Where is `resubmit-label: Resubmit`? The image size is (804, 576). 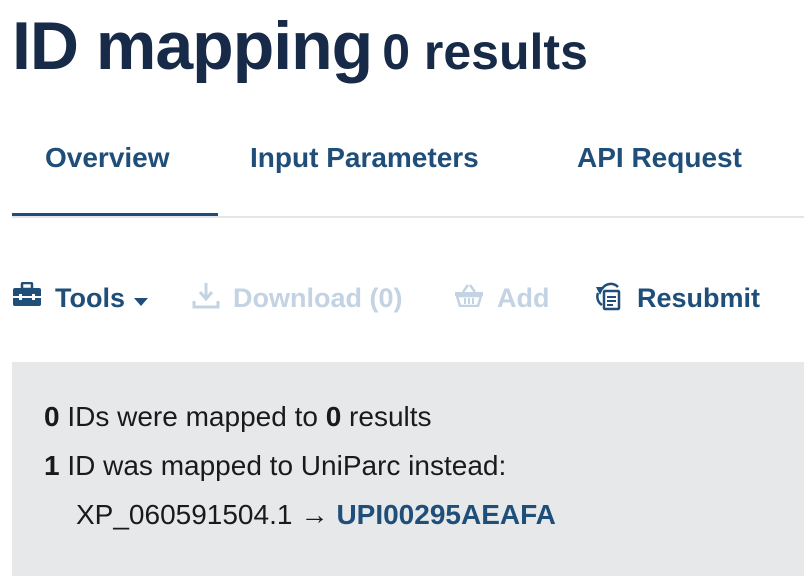 resubmit-label: Resubmit is located at coordinates (699, 297).